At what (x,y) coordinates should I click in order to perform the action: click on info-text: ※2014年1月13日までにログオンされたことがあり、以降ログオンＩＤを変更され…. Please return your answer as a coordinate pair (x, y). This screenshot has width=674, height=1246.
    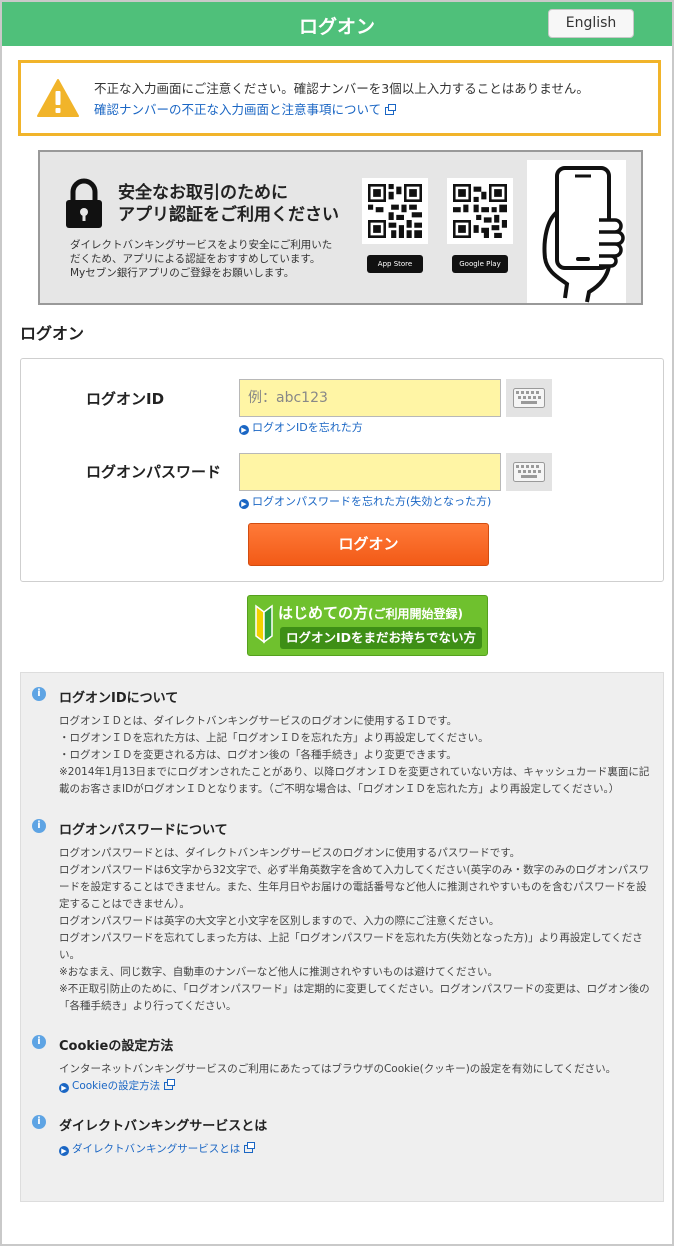
    Looking at the image, I should click on (354, 780).